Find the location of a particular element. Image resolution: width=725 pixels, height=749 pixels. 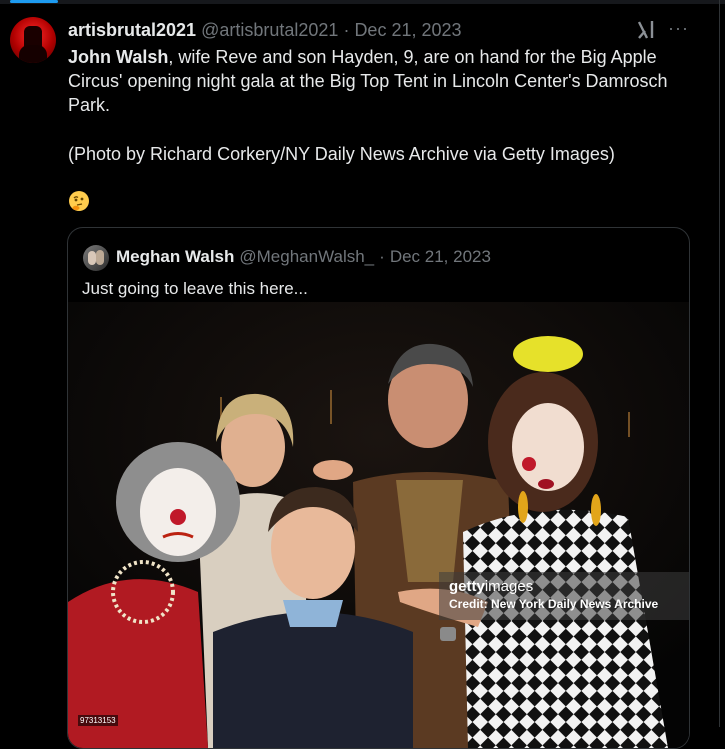

image-id-label: 97313153 is located at coordinates (98, 720).